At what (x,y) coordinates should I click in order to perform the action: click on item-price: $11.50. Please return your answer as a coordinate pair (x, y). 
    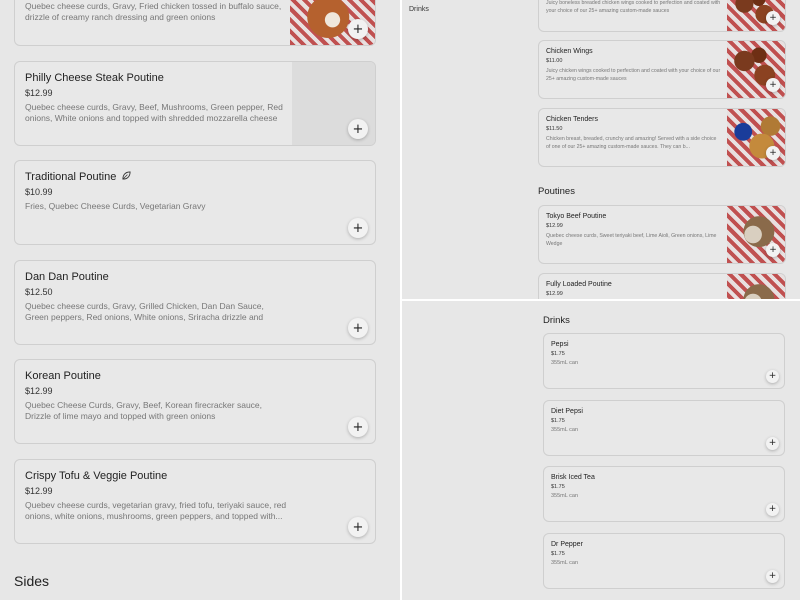
    Looking at the image, I should click on (554, 129).